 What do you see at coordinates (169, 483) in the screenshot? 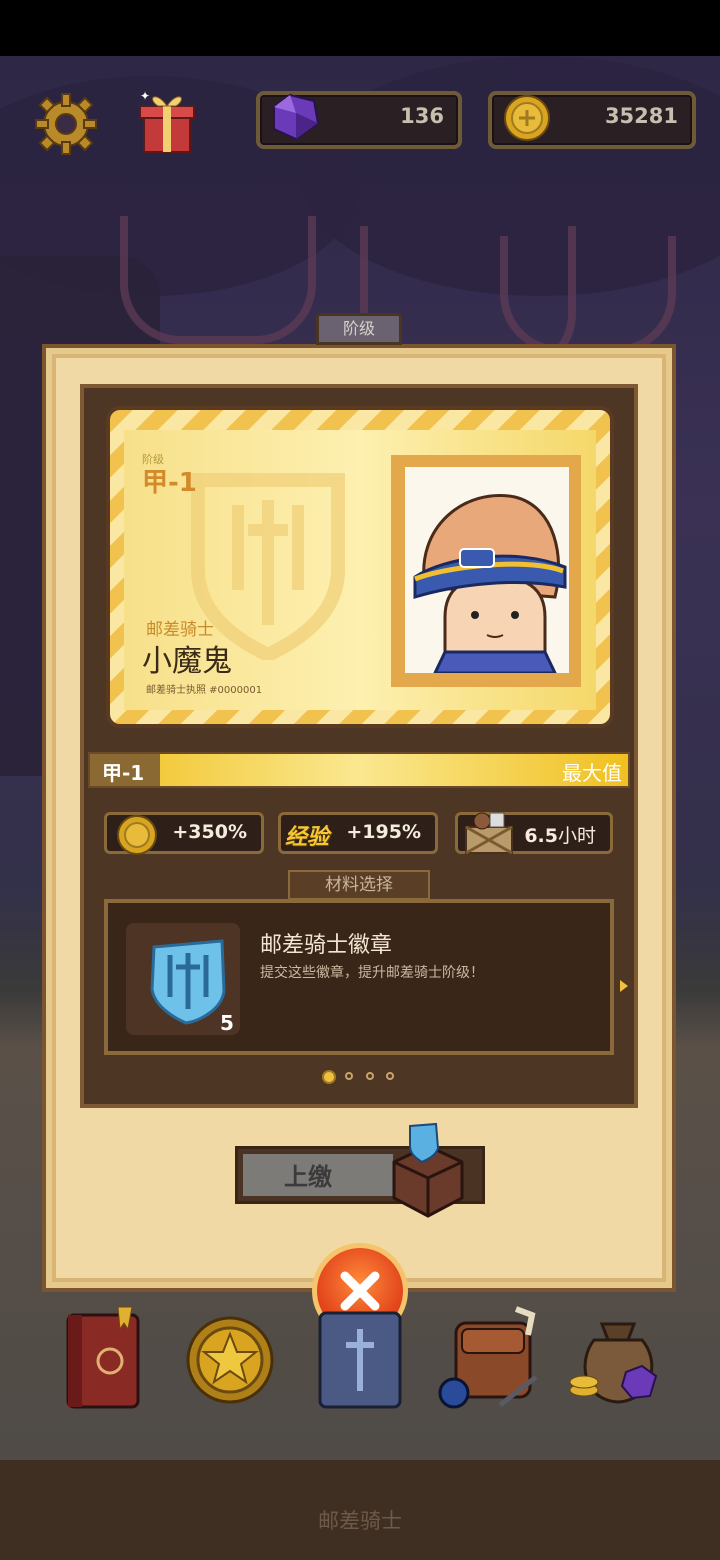
I see `grade-value: 甲-1` at bounding box center [169, 483].